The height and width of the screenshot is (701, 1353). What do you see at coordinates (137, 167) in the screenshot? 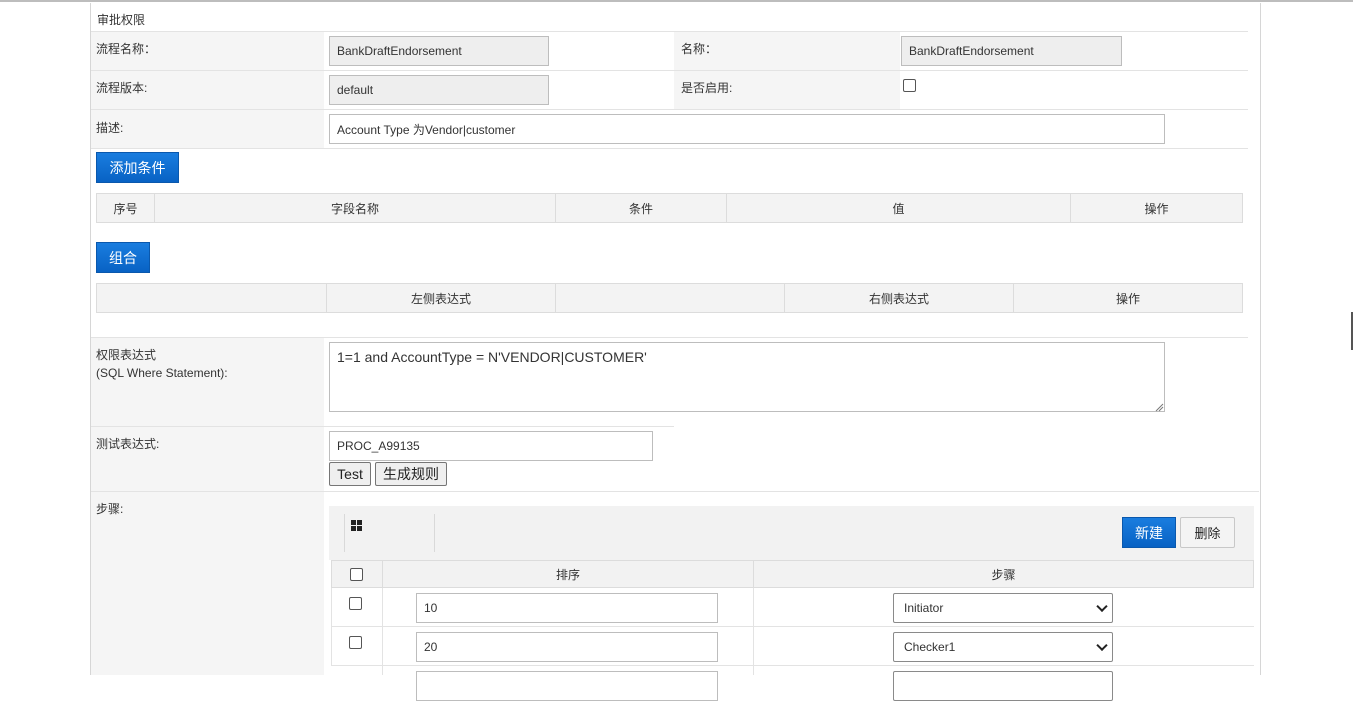
I see `add-condition-button: 添加条件` at bounding box center [137, 167].